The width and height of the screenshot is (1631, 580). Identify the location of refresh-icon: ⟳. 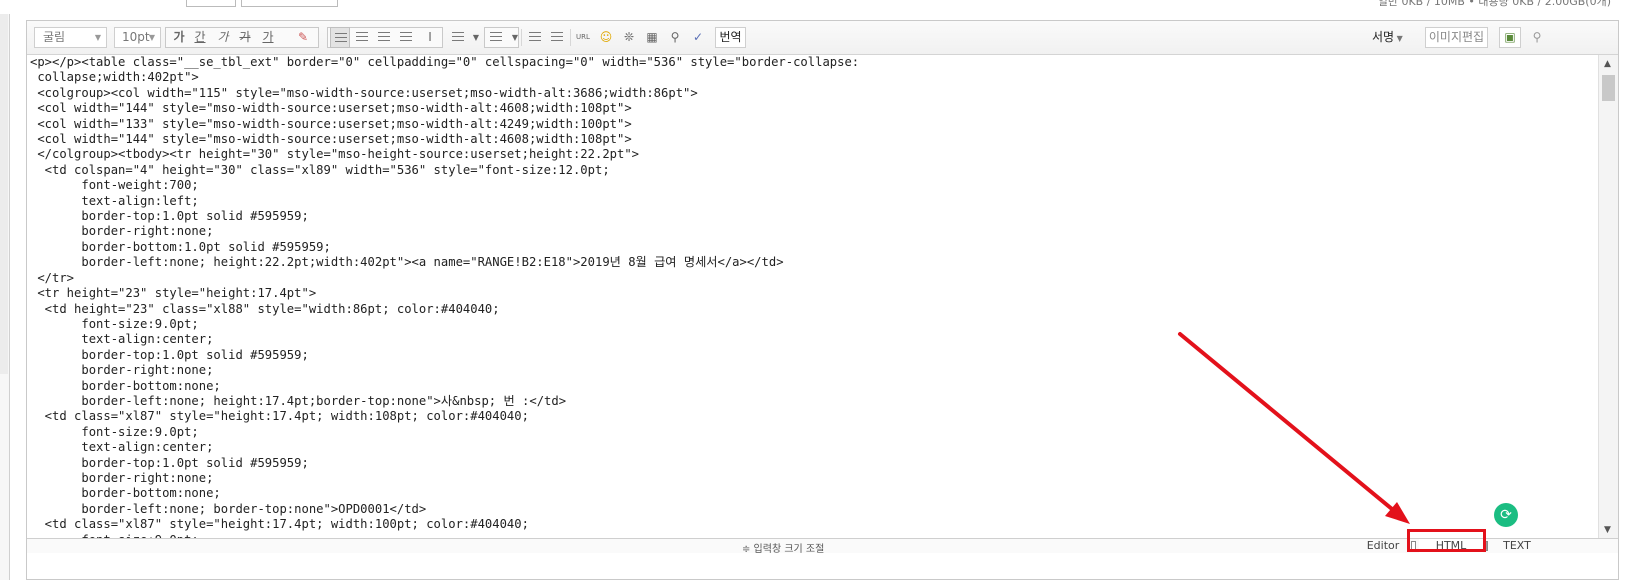
(1506, 515).